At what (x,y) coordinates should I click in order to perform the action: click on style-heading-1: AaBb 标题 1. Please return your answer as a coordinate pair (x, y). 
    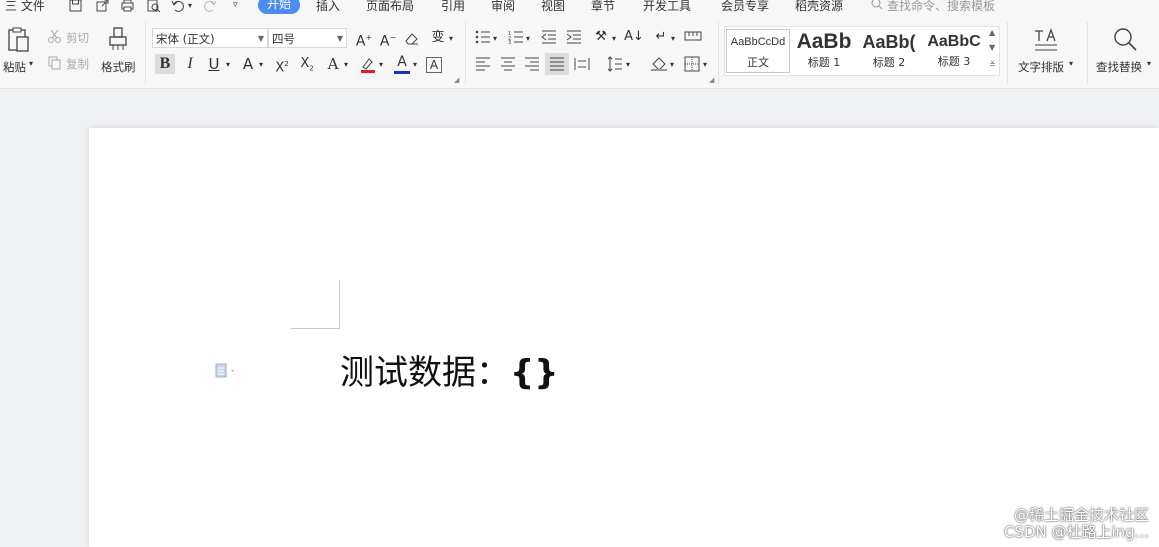
    Looking at the image, I should click on (824, 51).